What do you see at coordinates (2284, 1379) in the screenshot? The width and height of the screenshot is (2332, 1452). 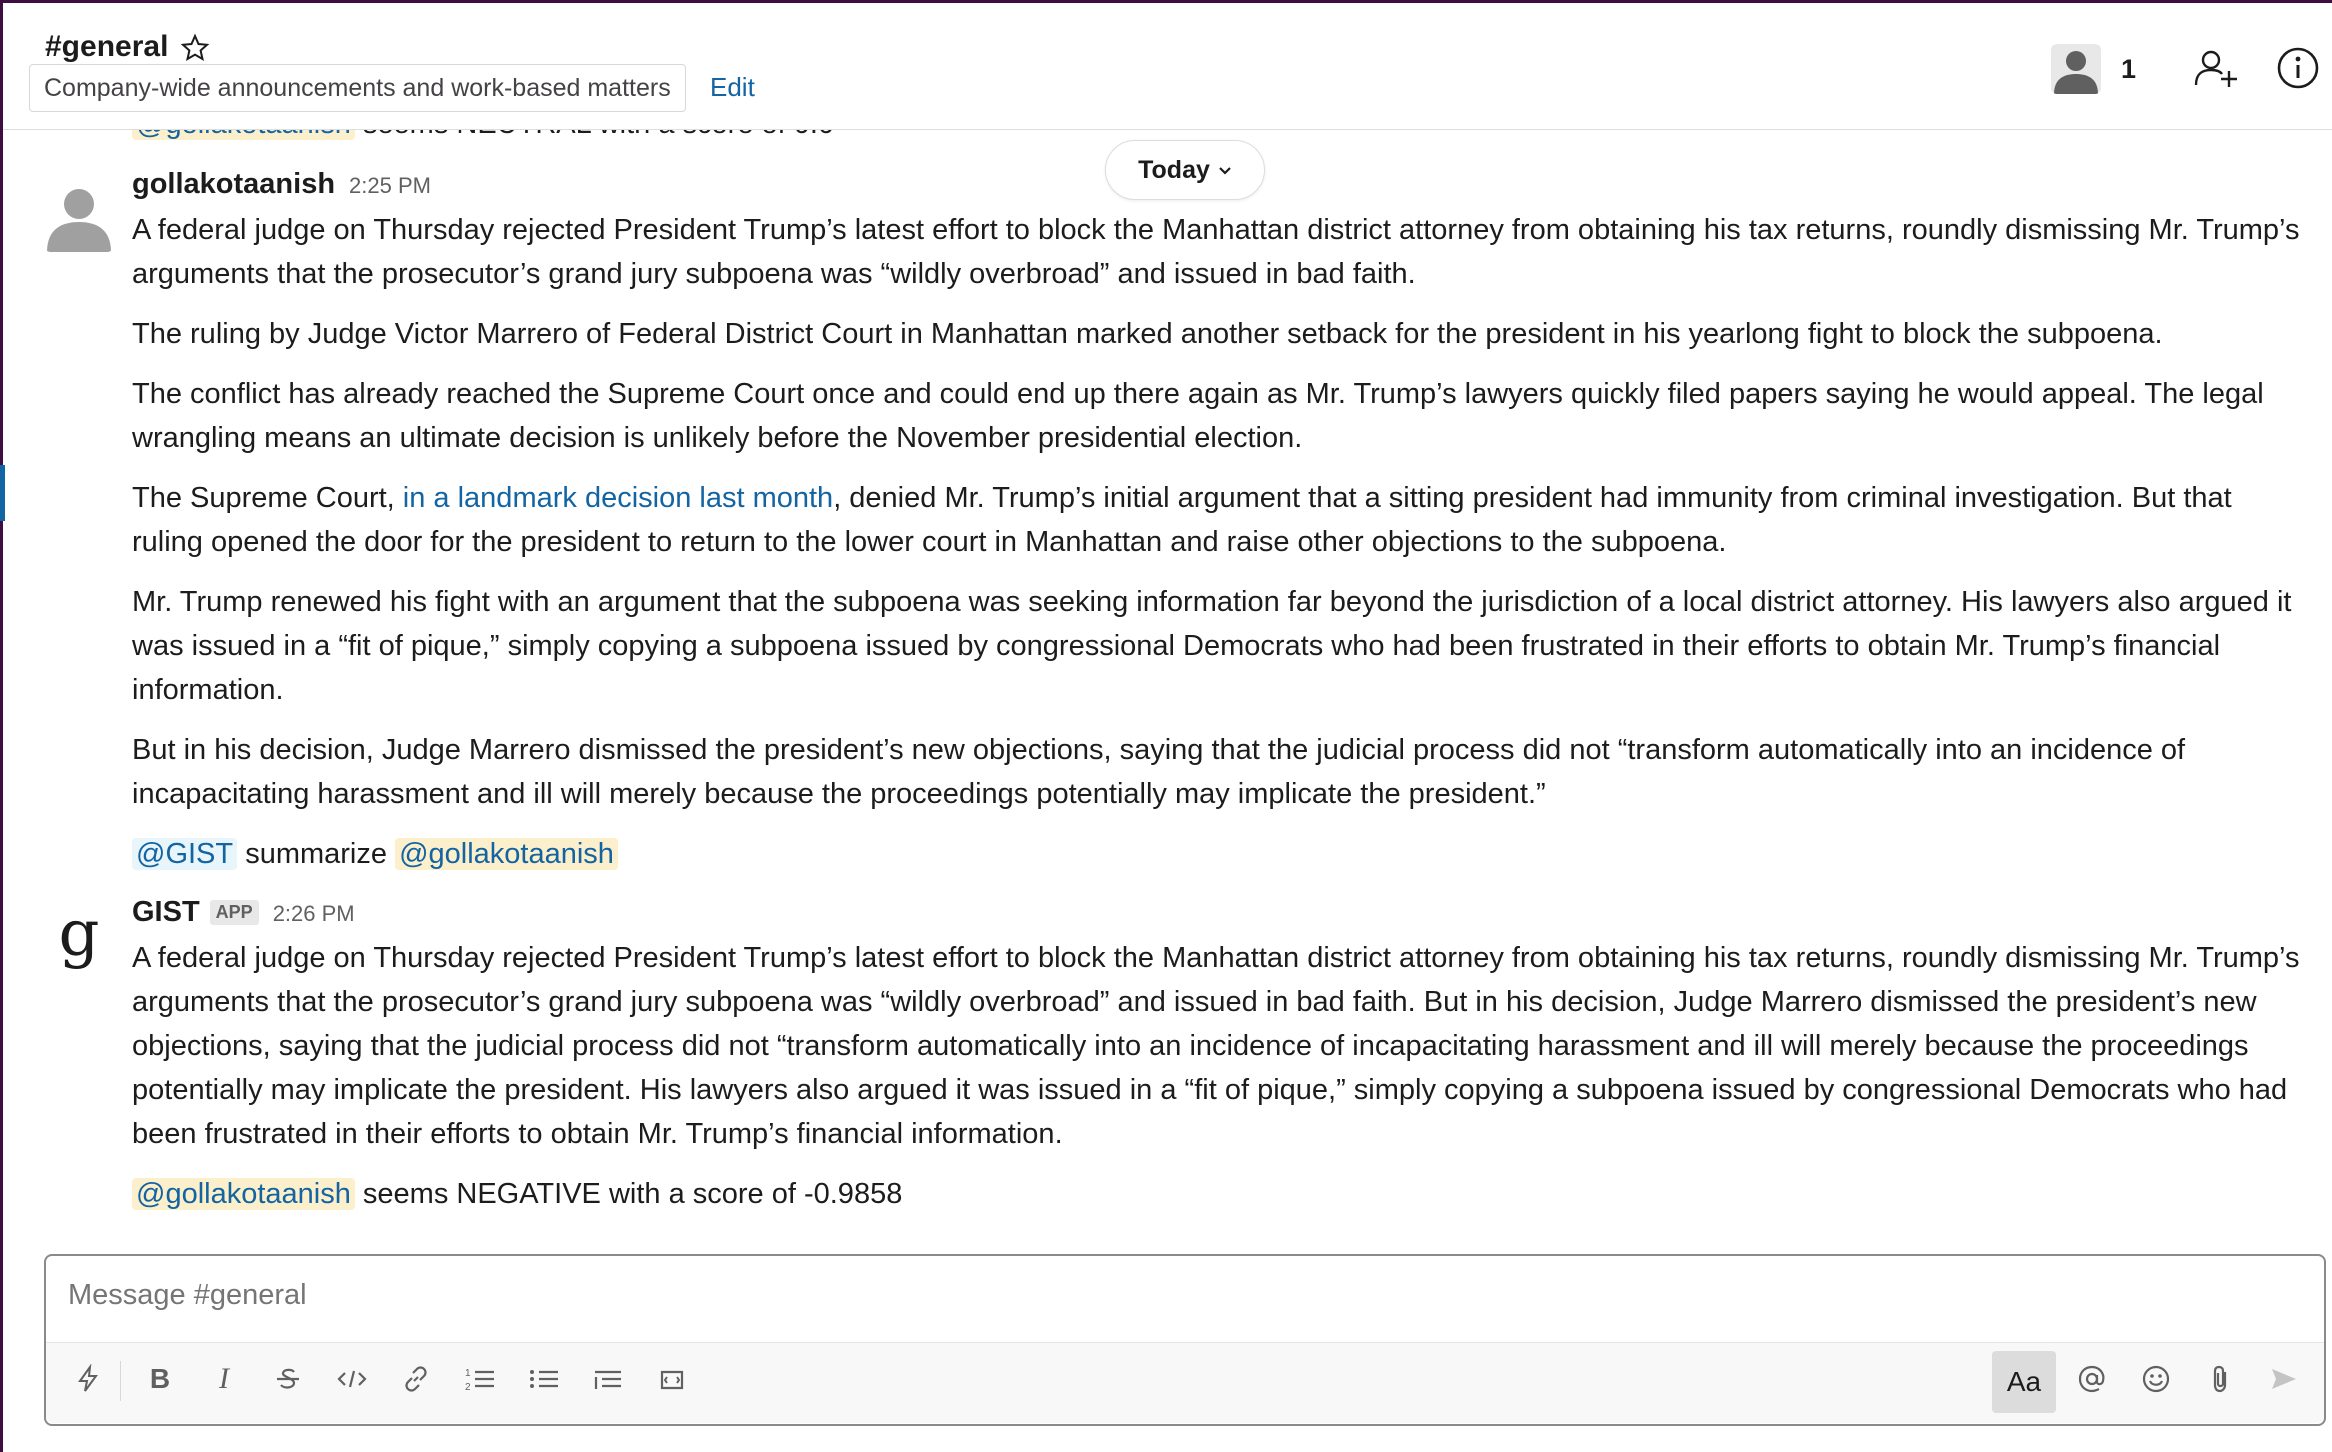 I see `send-icon` at bounding box center [2284, 1379].